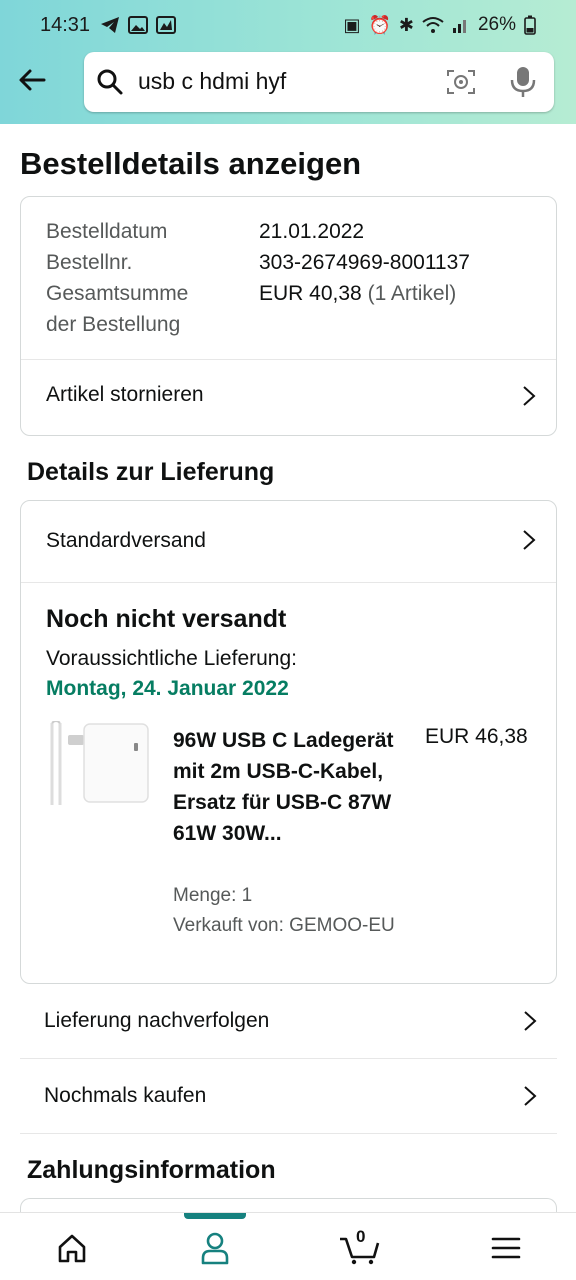  I want to click on search-query: usb c hdmi hyf, so click(212, 81).